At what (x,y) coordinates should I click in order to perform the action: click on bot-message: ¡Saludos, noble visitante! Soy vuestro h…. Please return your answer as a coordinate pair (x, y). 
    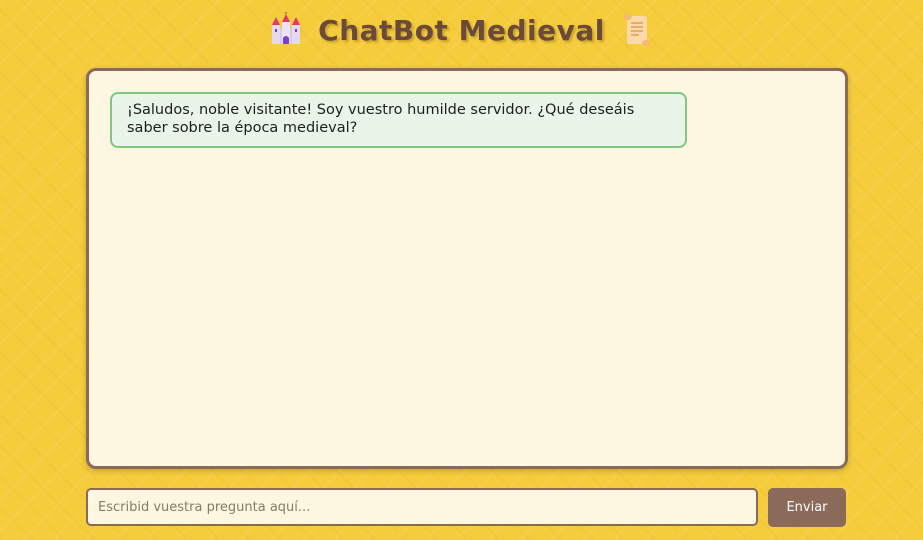
    Looking at the image, I should click on (398, 120).